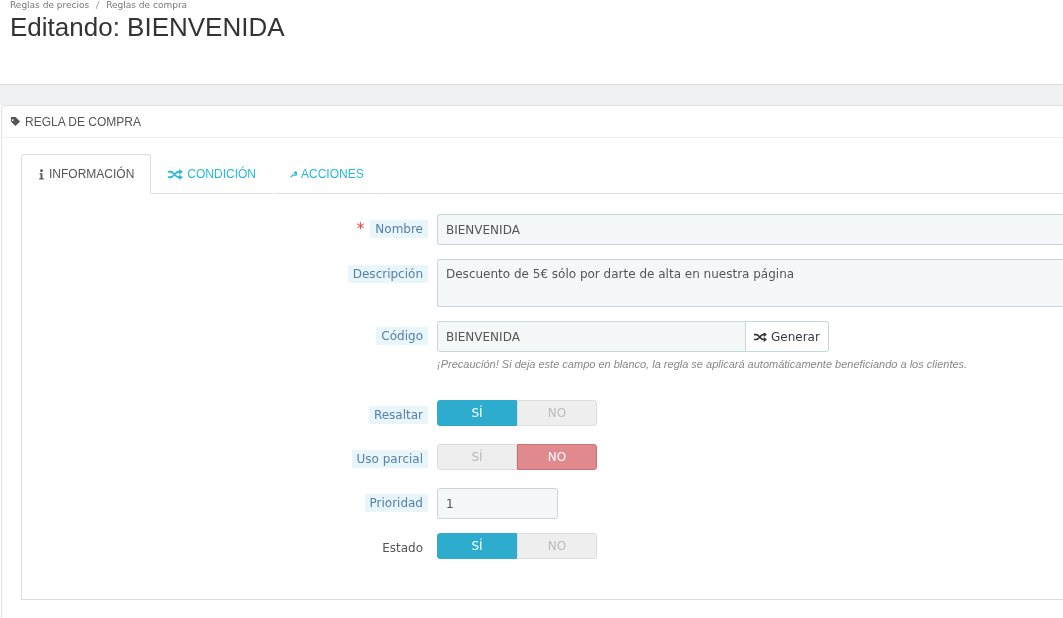 The width and height of the screenshot is (1063, 618). I want to click on field-label: Descripción, so click(387, 274).